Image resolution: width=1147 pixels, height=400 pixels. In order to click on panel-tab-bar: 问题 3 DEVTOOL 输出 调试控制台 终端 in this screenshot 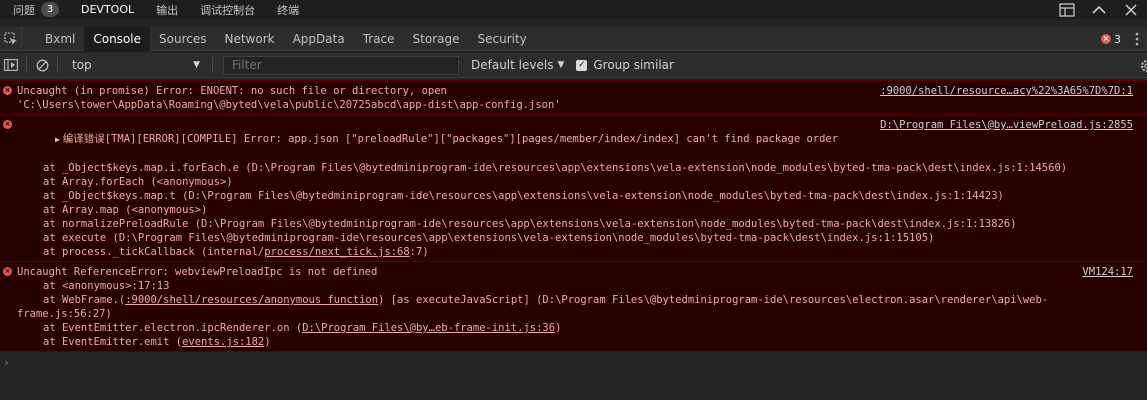, I will do `click(573, 9)`.